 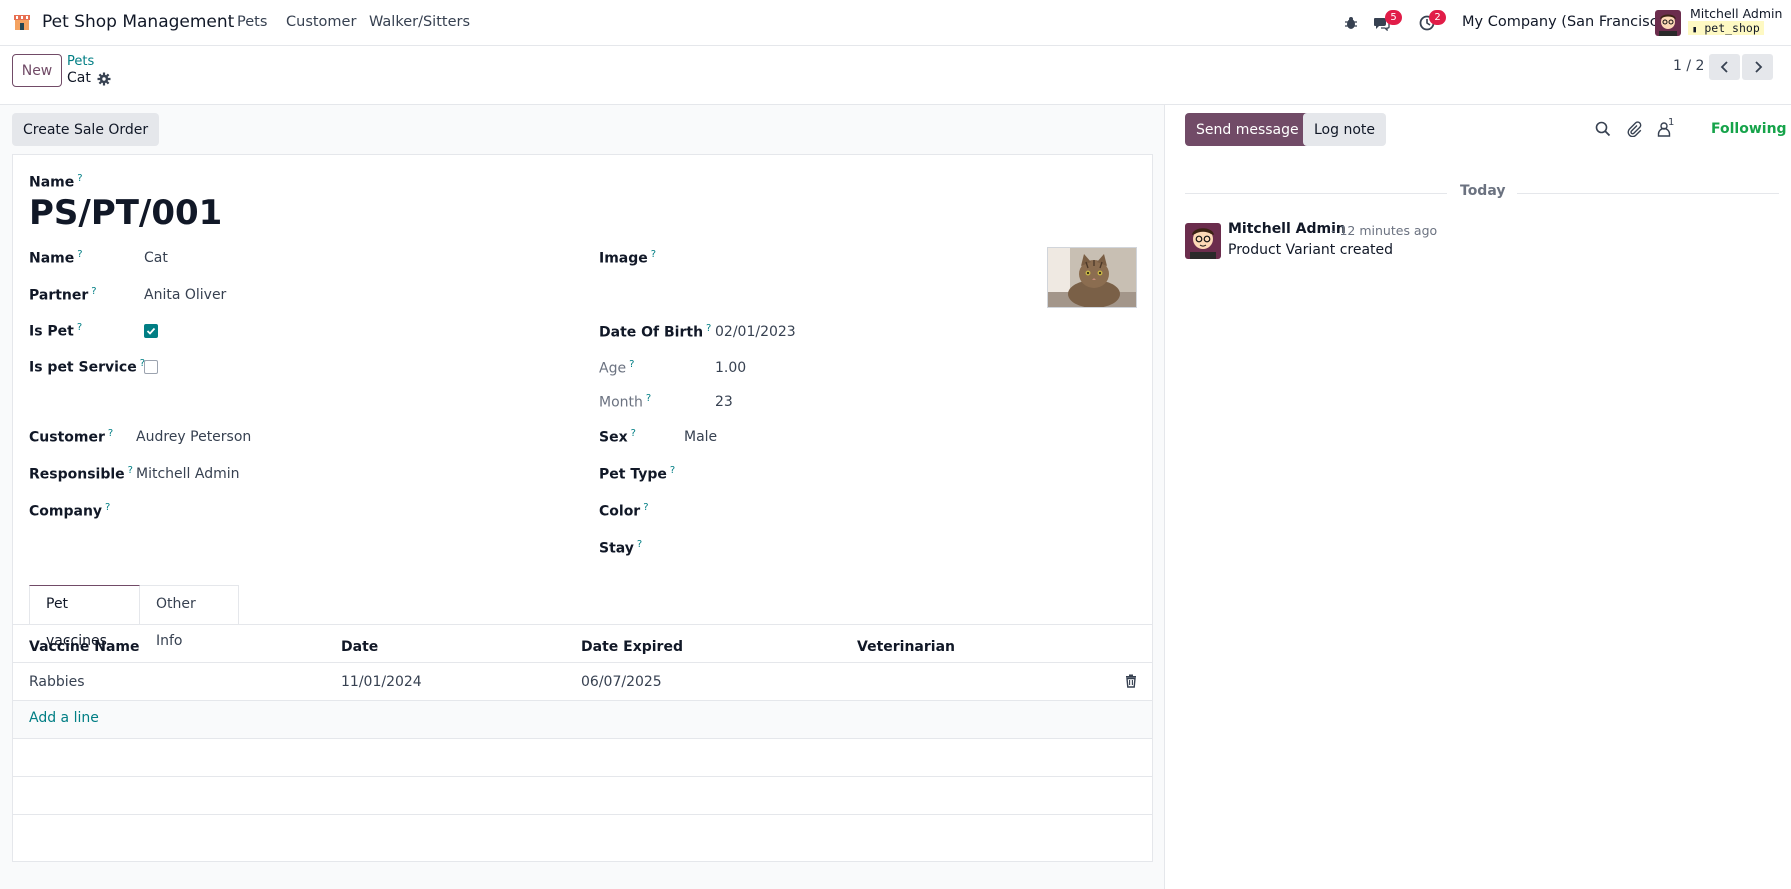 What do you see at coordinates (37, 70) in the screenshot?
I see `new-button: New` at bounding box center [37, 70].